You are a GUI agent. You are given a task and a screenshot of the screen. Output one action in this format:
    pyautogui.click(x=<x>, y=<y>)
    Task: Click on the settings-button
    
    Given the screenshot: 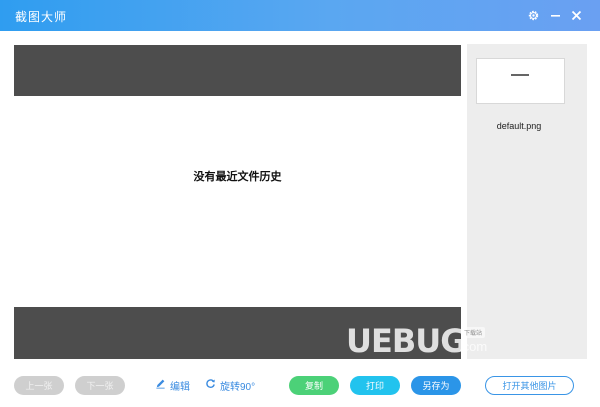 What is the action you would take?
    pyautogui.click(x=533, y=15)
    